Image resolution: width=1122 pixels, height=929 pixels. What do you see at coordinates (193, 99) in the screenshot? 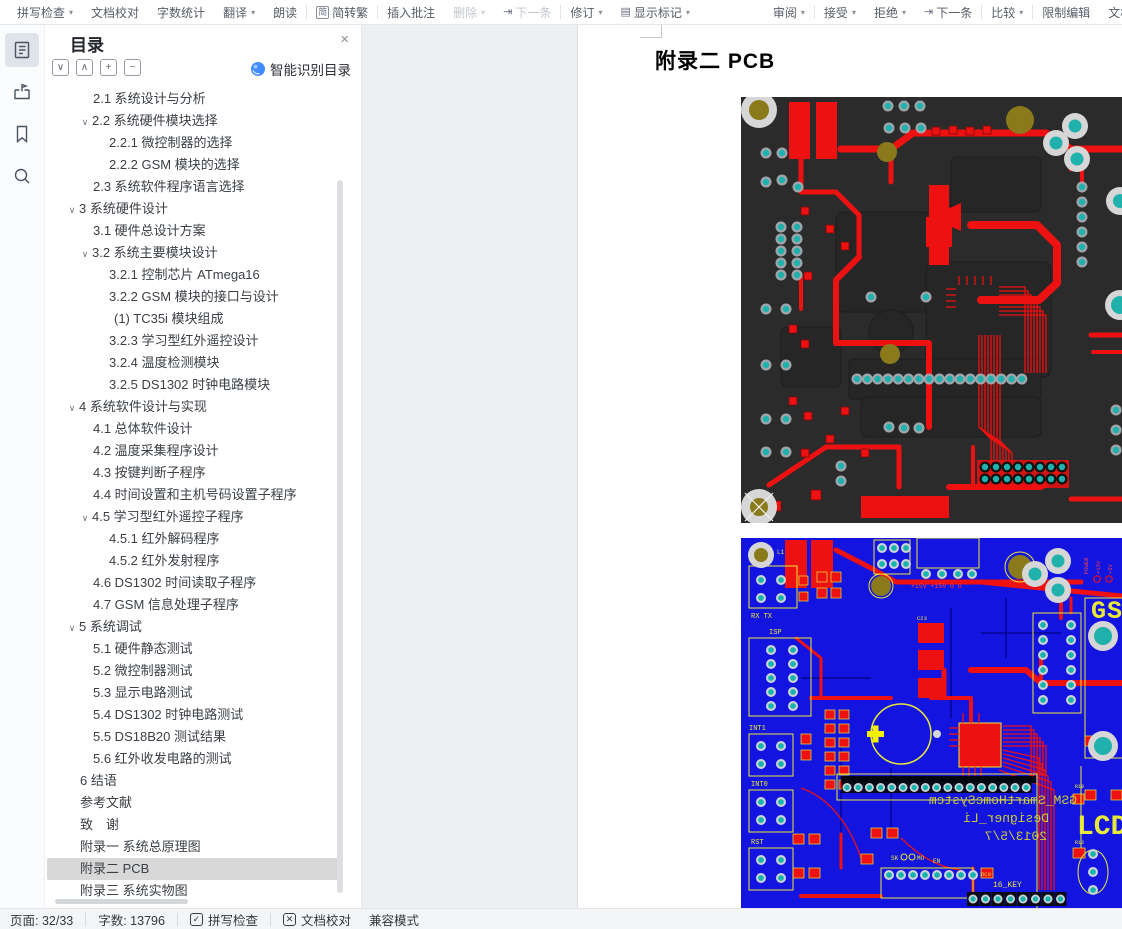
I see `toc-item: 2.1 系统设计与分析` at bounding box center [193, 99].